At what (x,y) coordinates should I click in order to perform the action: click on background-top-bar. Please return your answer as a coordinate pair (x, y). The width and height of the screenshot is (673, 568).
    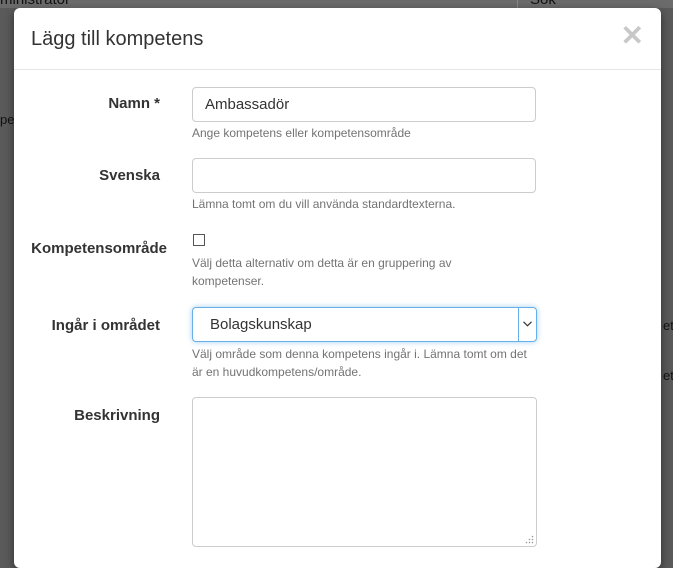
    Looking at the image, I should click on (336, 4).